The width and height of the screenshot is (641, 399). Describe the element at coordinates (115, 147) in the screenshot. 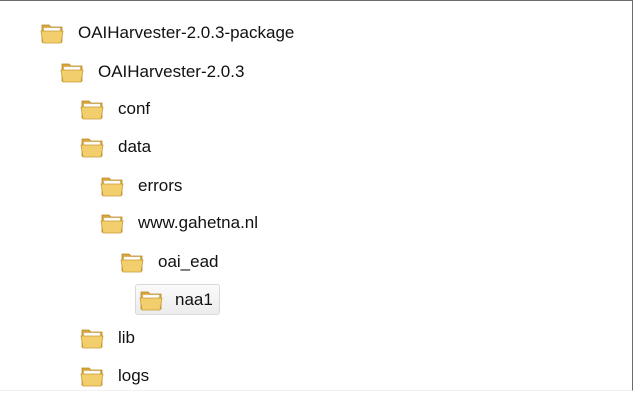

I see `tree-item-data: data` at that location.